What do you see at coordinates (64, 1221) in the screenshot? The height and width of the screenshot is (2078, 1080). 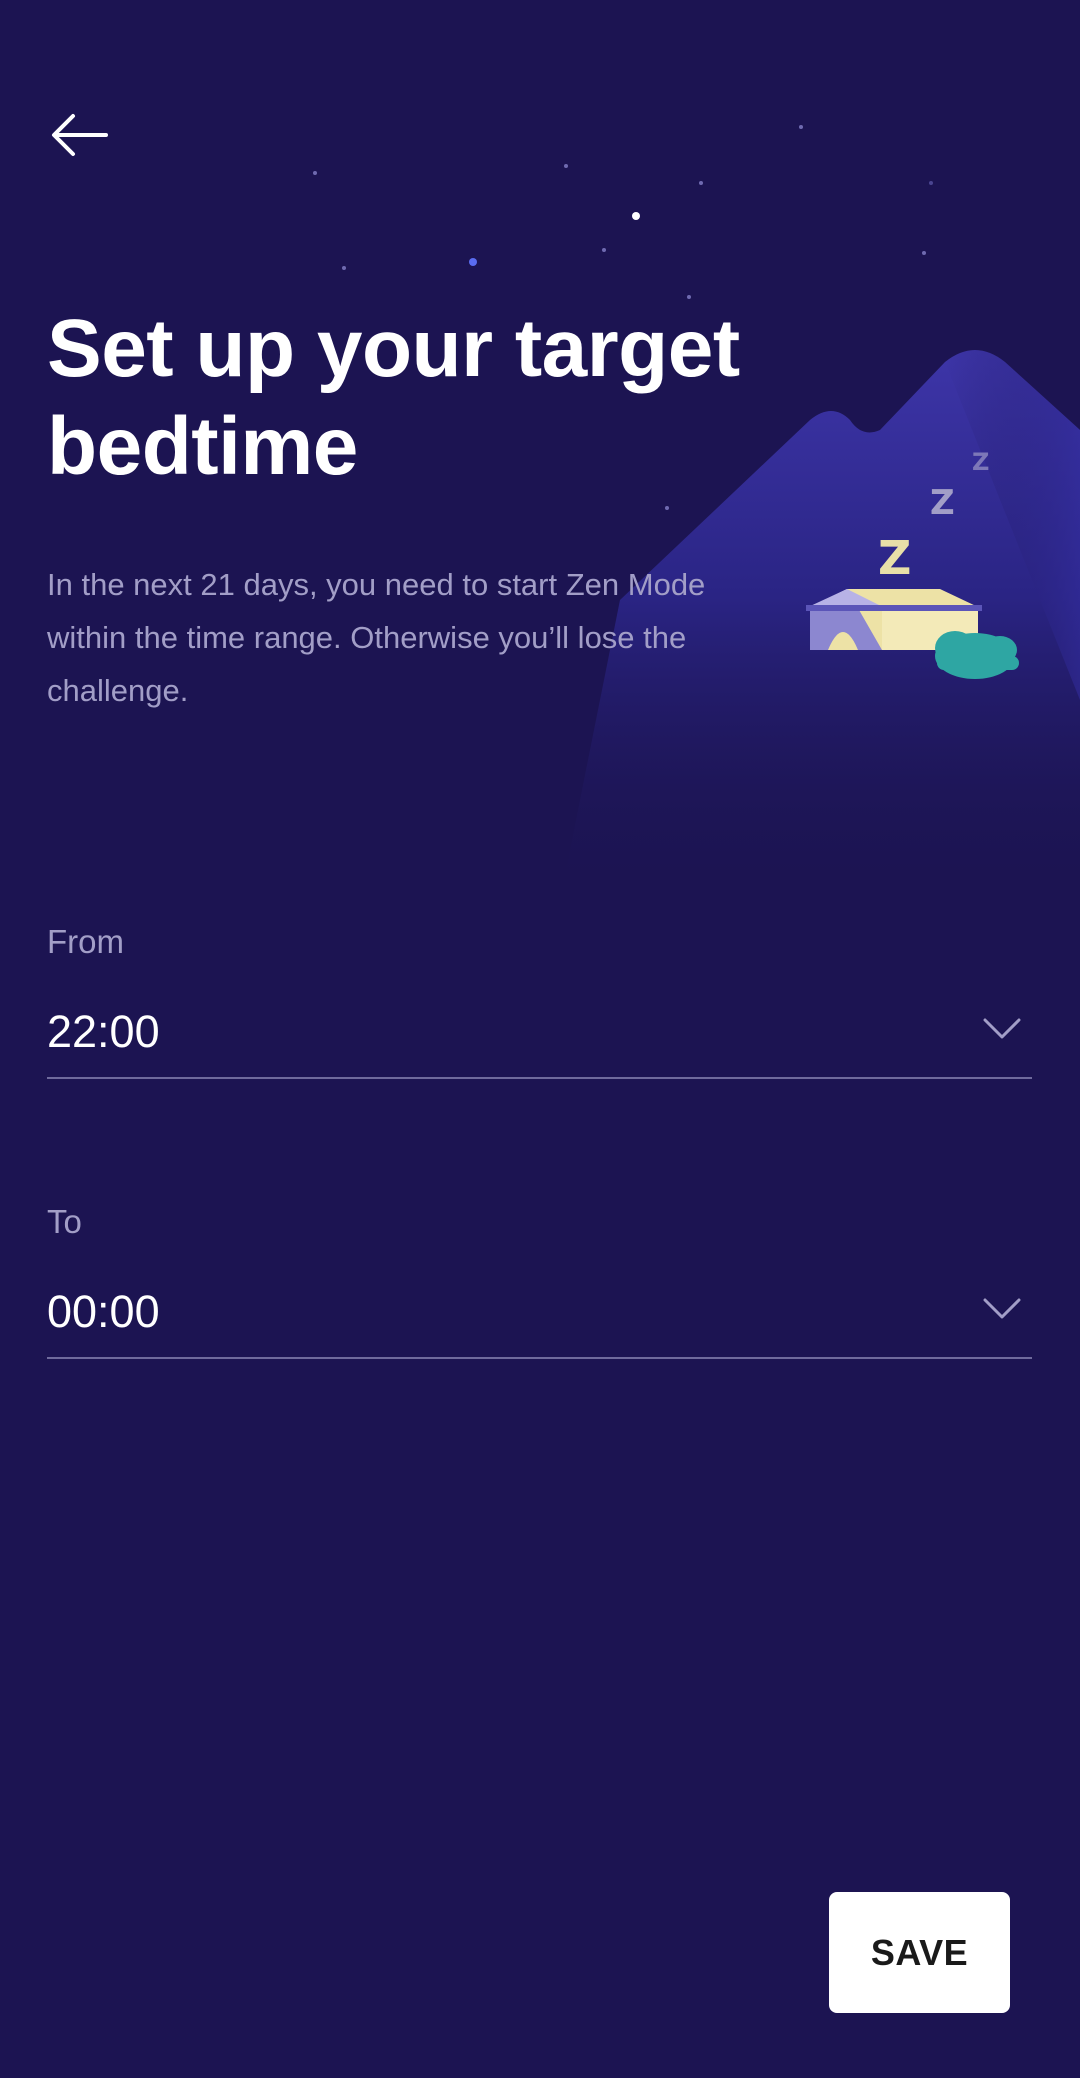 I see `to-label: To` at bounding box center [64, 1221].